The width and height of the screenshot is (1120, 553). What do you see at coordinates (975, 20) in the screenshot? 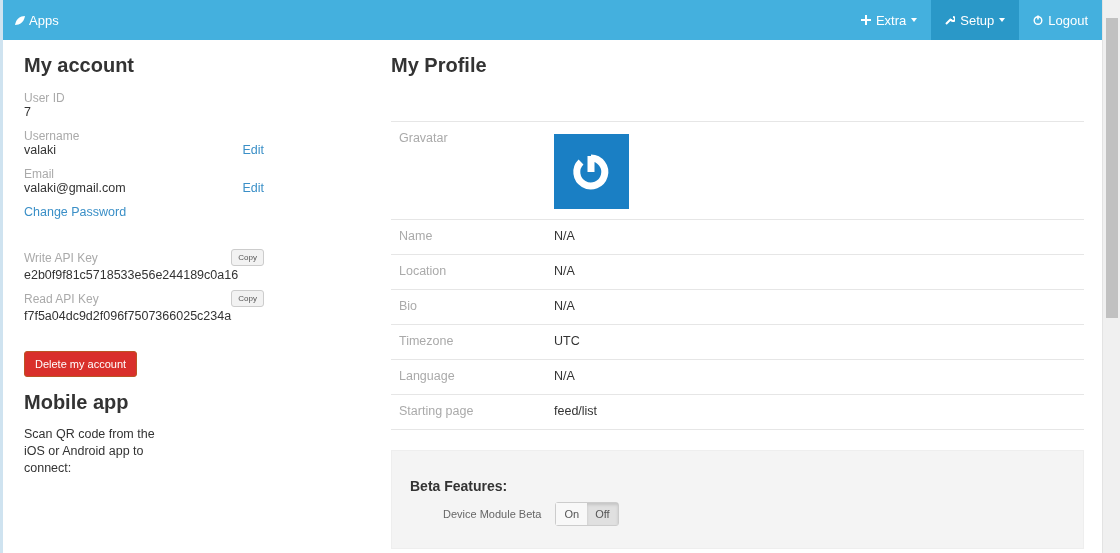
I see `nav-menu-item: Setup` at bounding box center [975, 20].